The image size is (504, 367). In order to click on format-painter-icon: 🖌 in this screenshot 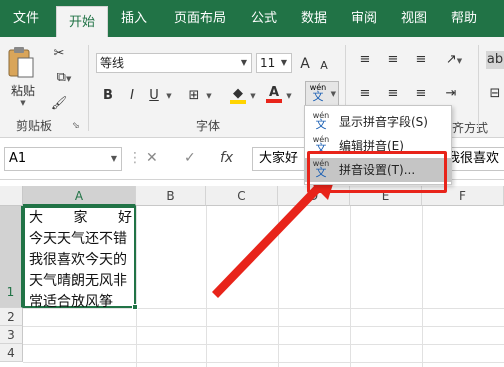, I will do `click(59, 104)`.